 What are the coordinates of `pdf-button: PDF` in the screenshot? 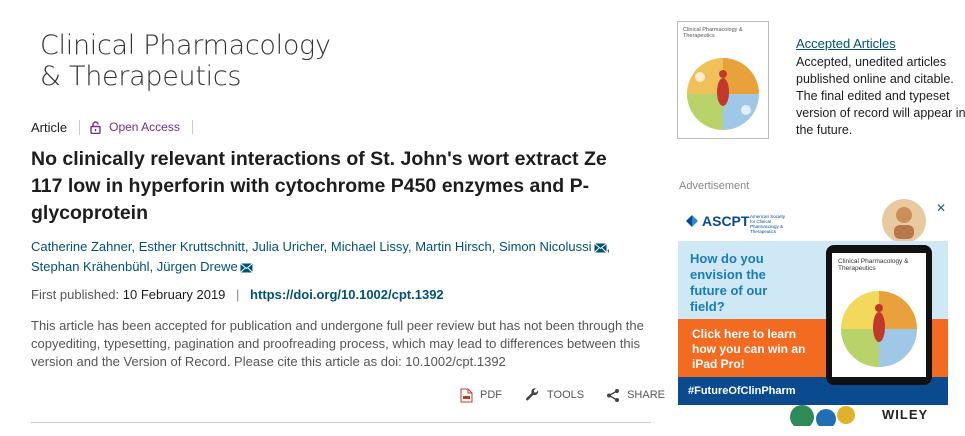 It's located at (481, 395).